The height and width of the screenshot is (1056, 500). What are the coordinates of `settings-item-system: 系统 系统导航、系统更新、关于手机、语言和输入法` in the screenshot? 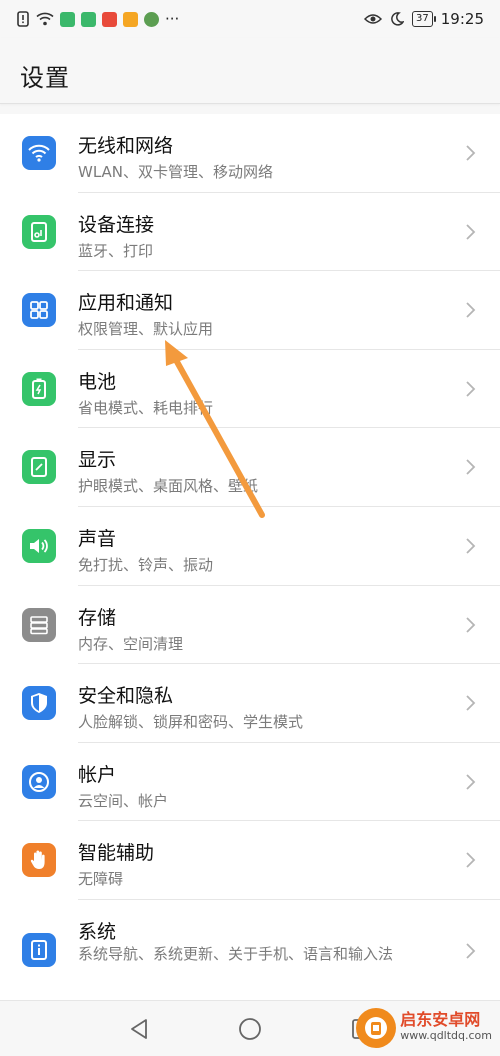 It's located at (250, 952).